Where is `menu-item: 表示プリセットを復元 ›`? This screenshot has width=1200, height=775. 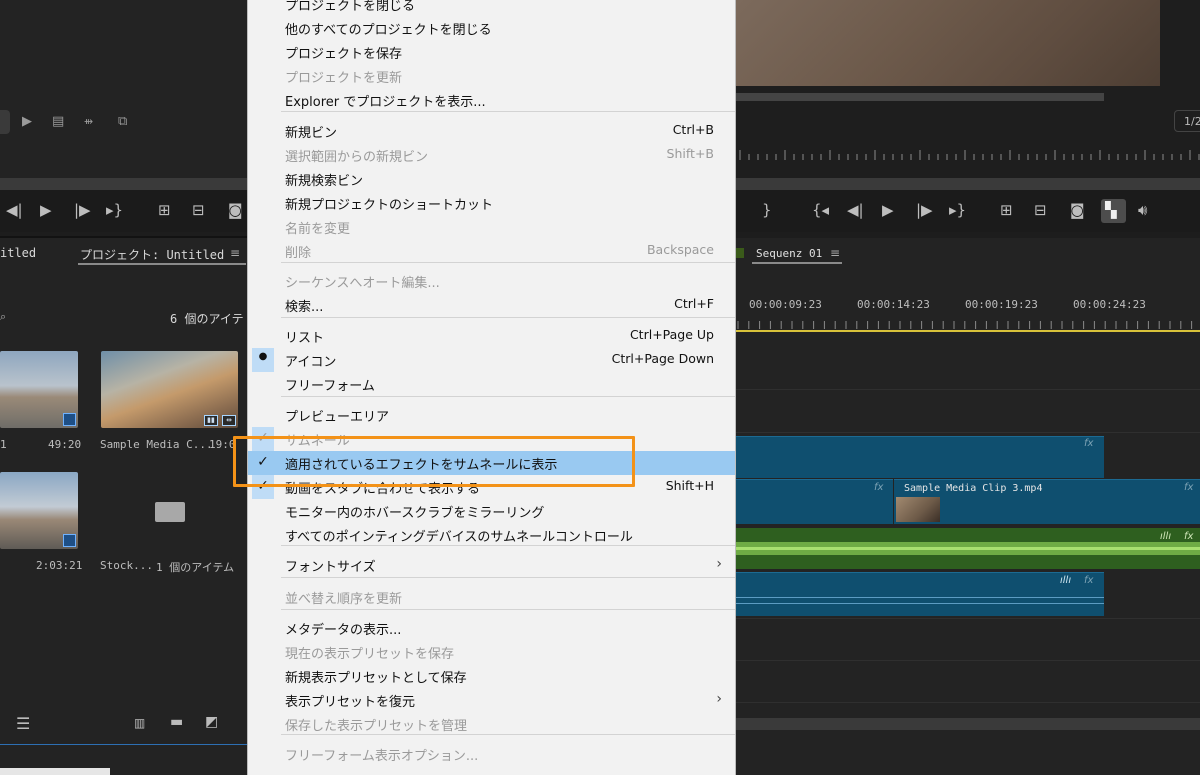 menu-item: 表示プリセットを復元 › is located at coordinates (491, 700).